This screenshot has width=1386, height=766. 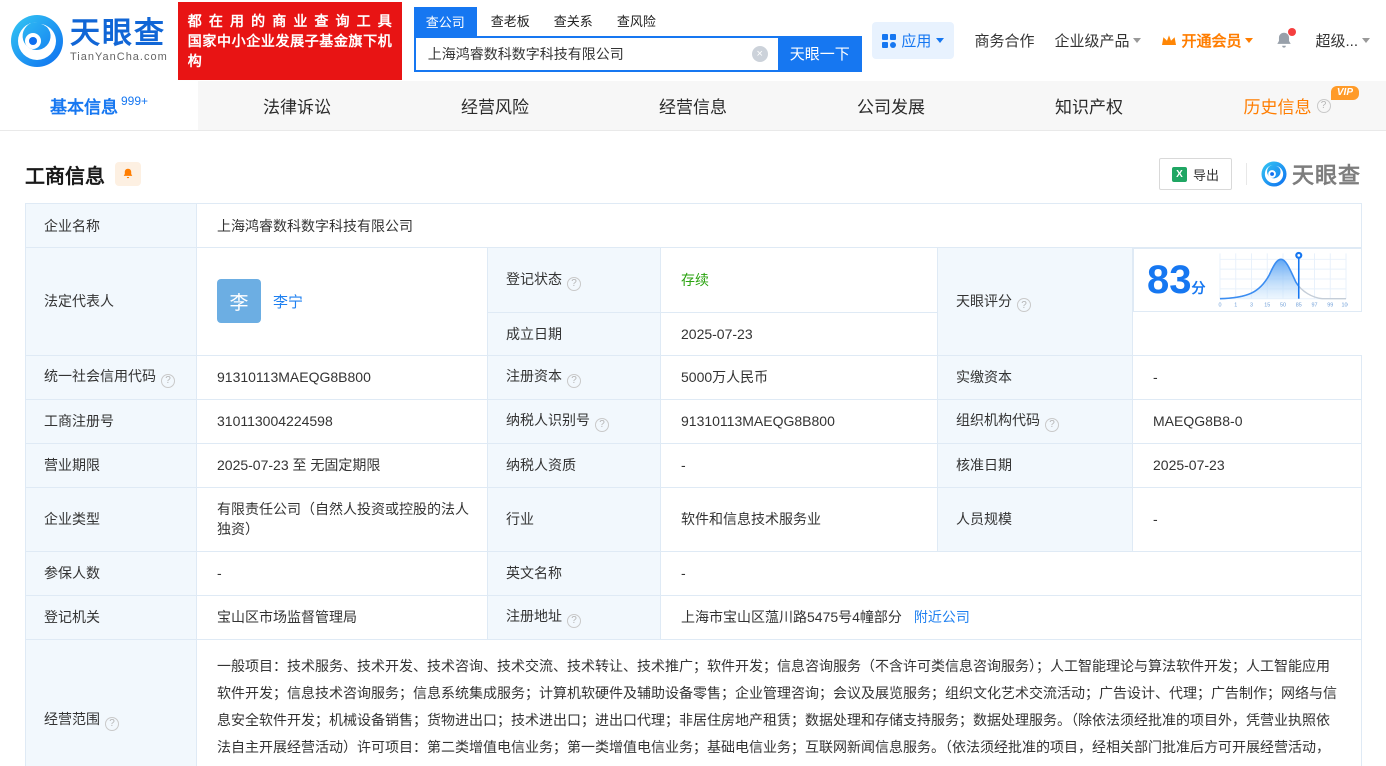 What do you see at coordinates (297, 105) in the screenshot?
I see `tab-legal-litigation: 法律诉讼` at bounding box center [297, 105].